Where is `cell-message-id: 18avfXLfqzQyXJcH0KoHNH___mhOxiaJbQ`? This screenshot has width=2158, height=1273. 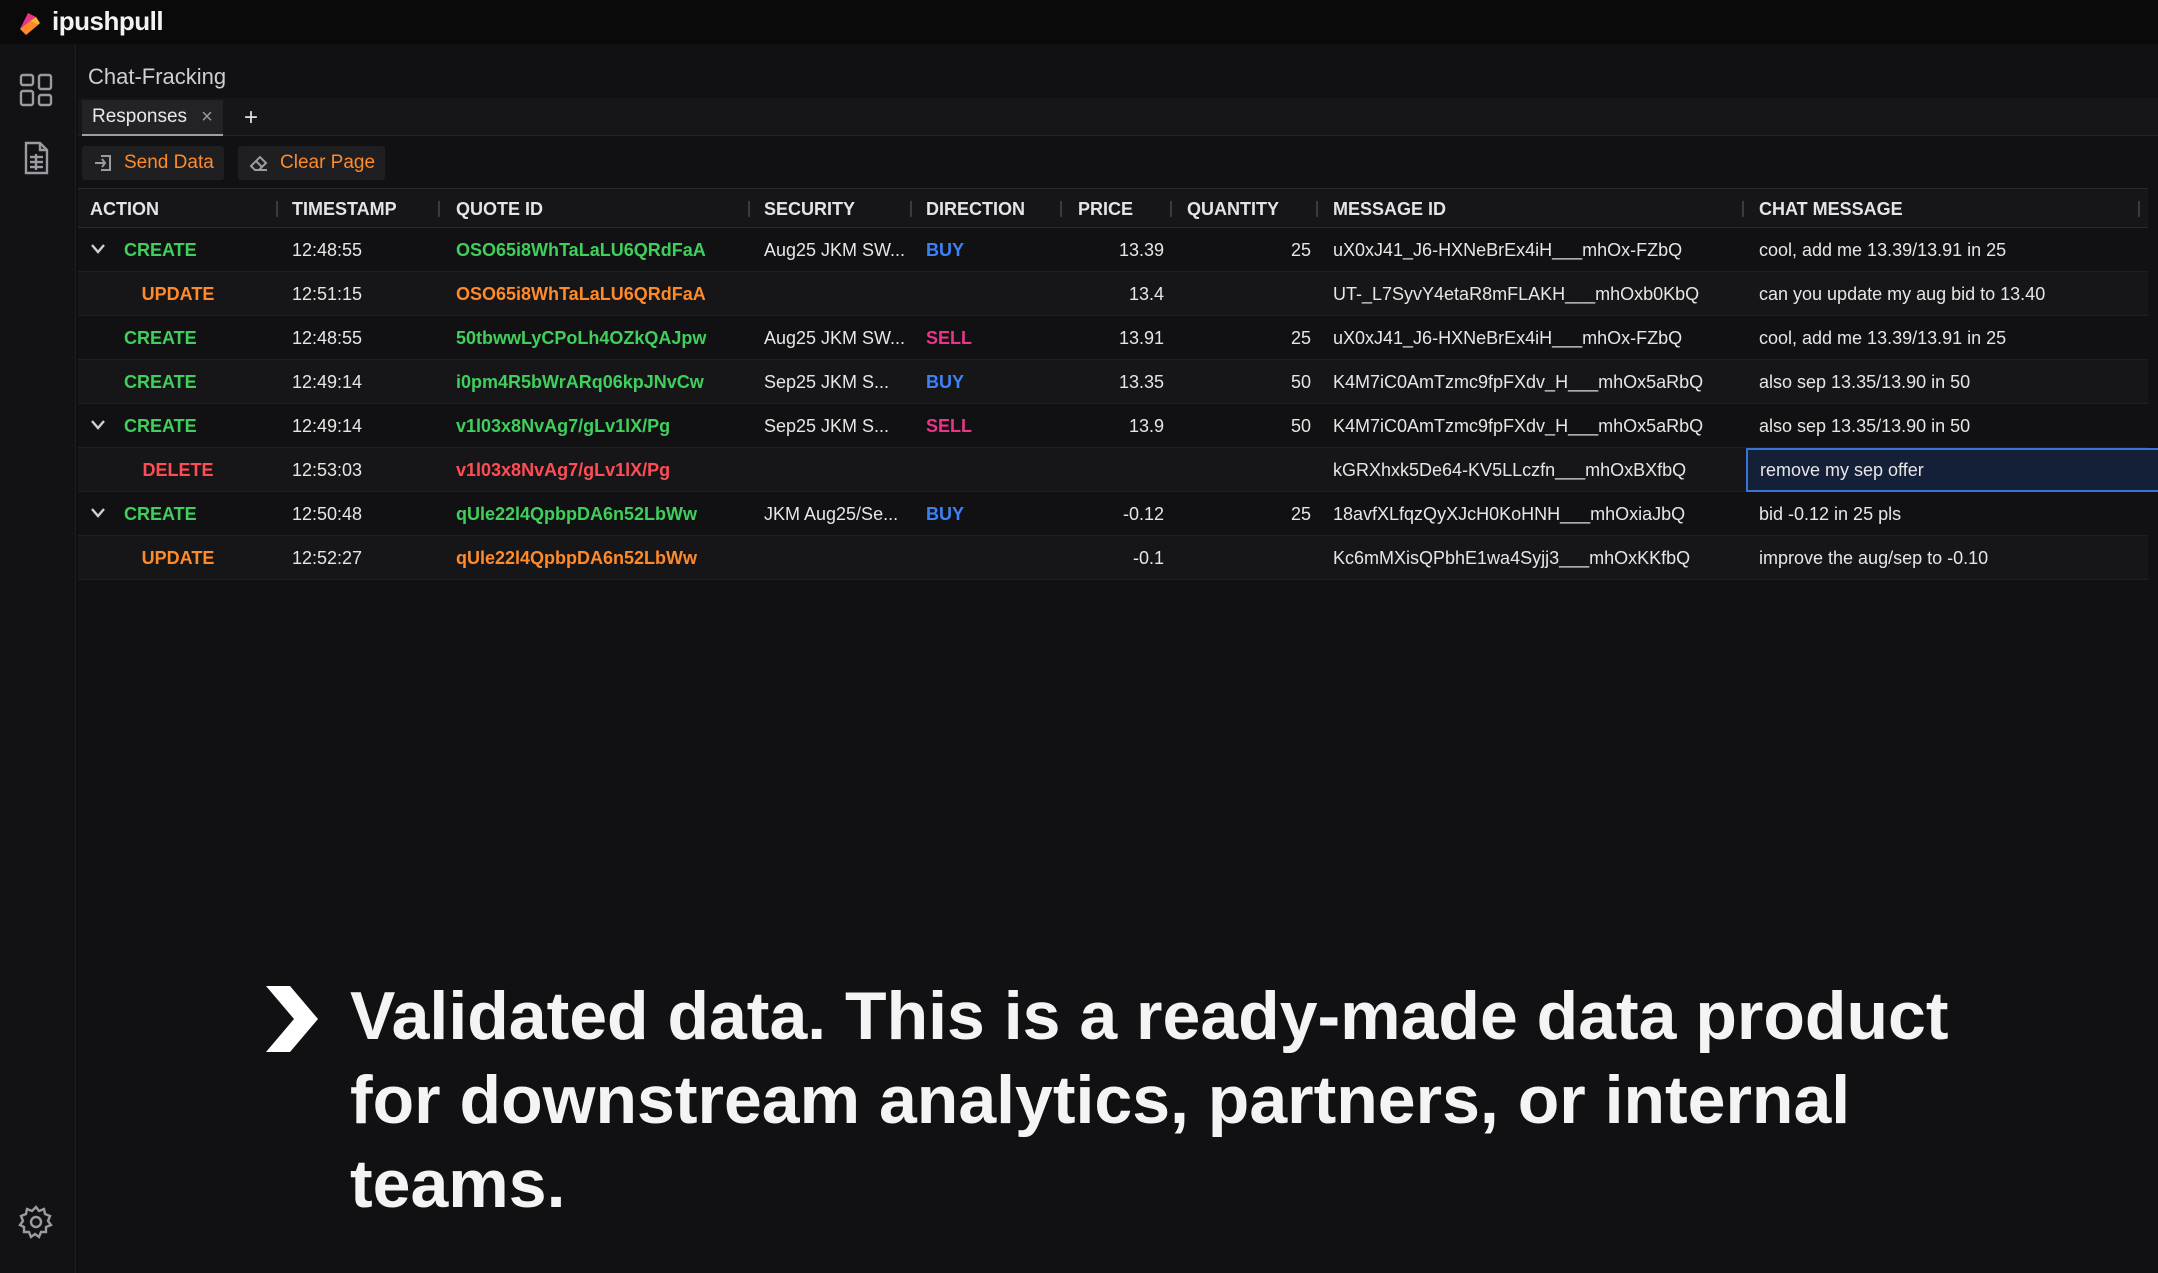
cell-message-id: 18avfXLfqzQyXJcH0KoHNH___mhOxiaJbQ is located at coordinates (1533, 514).